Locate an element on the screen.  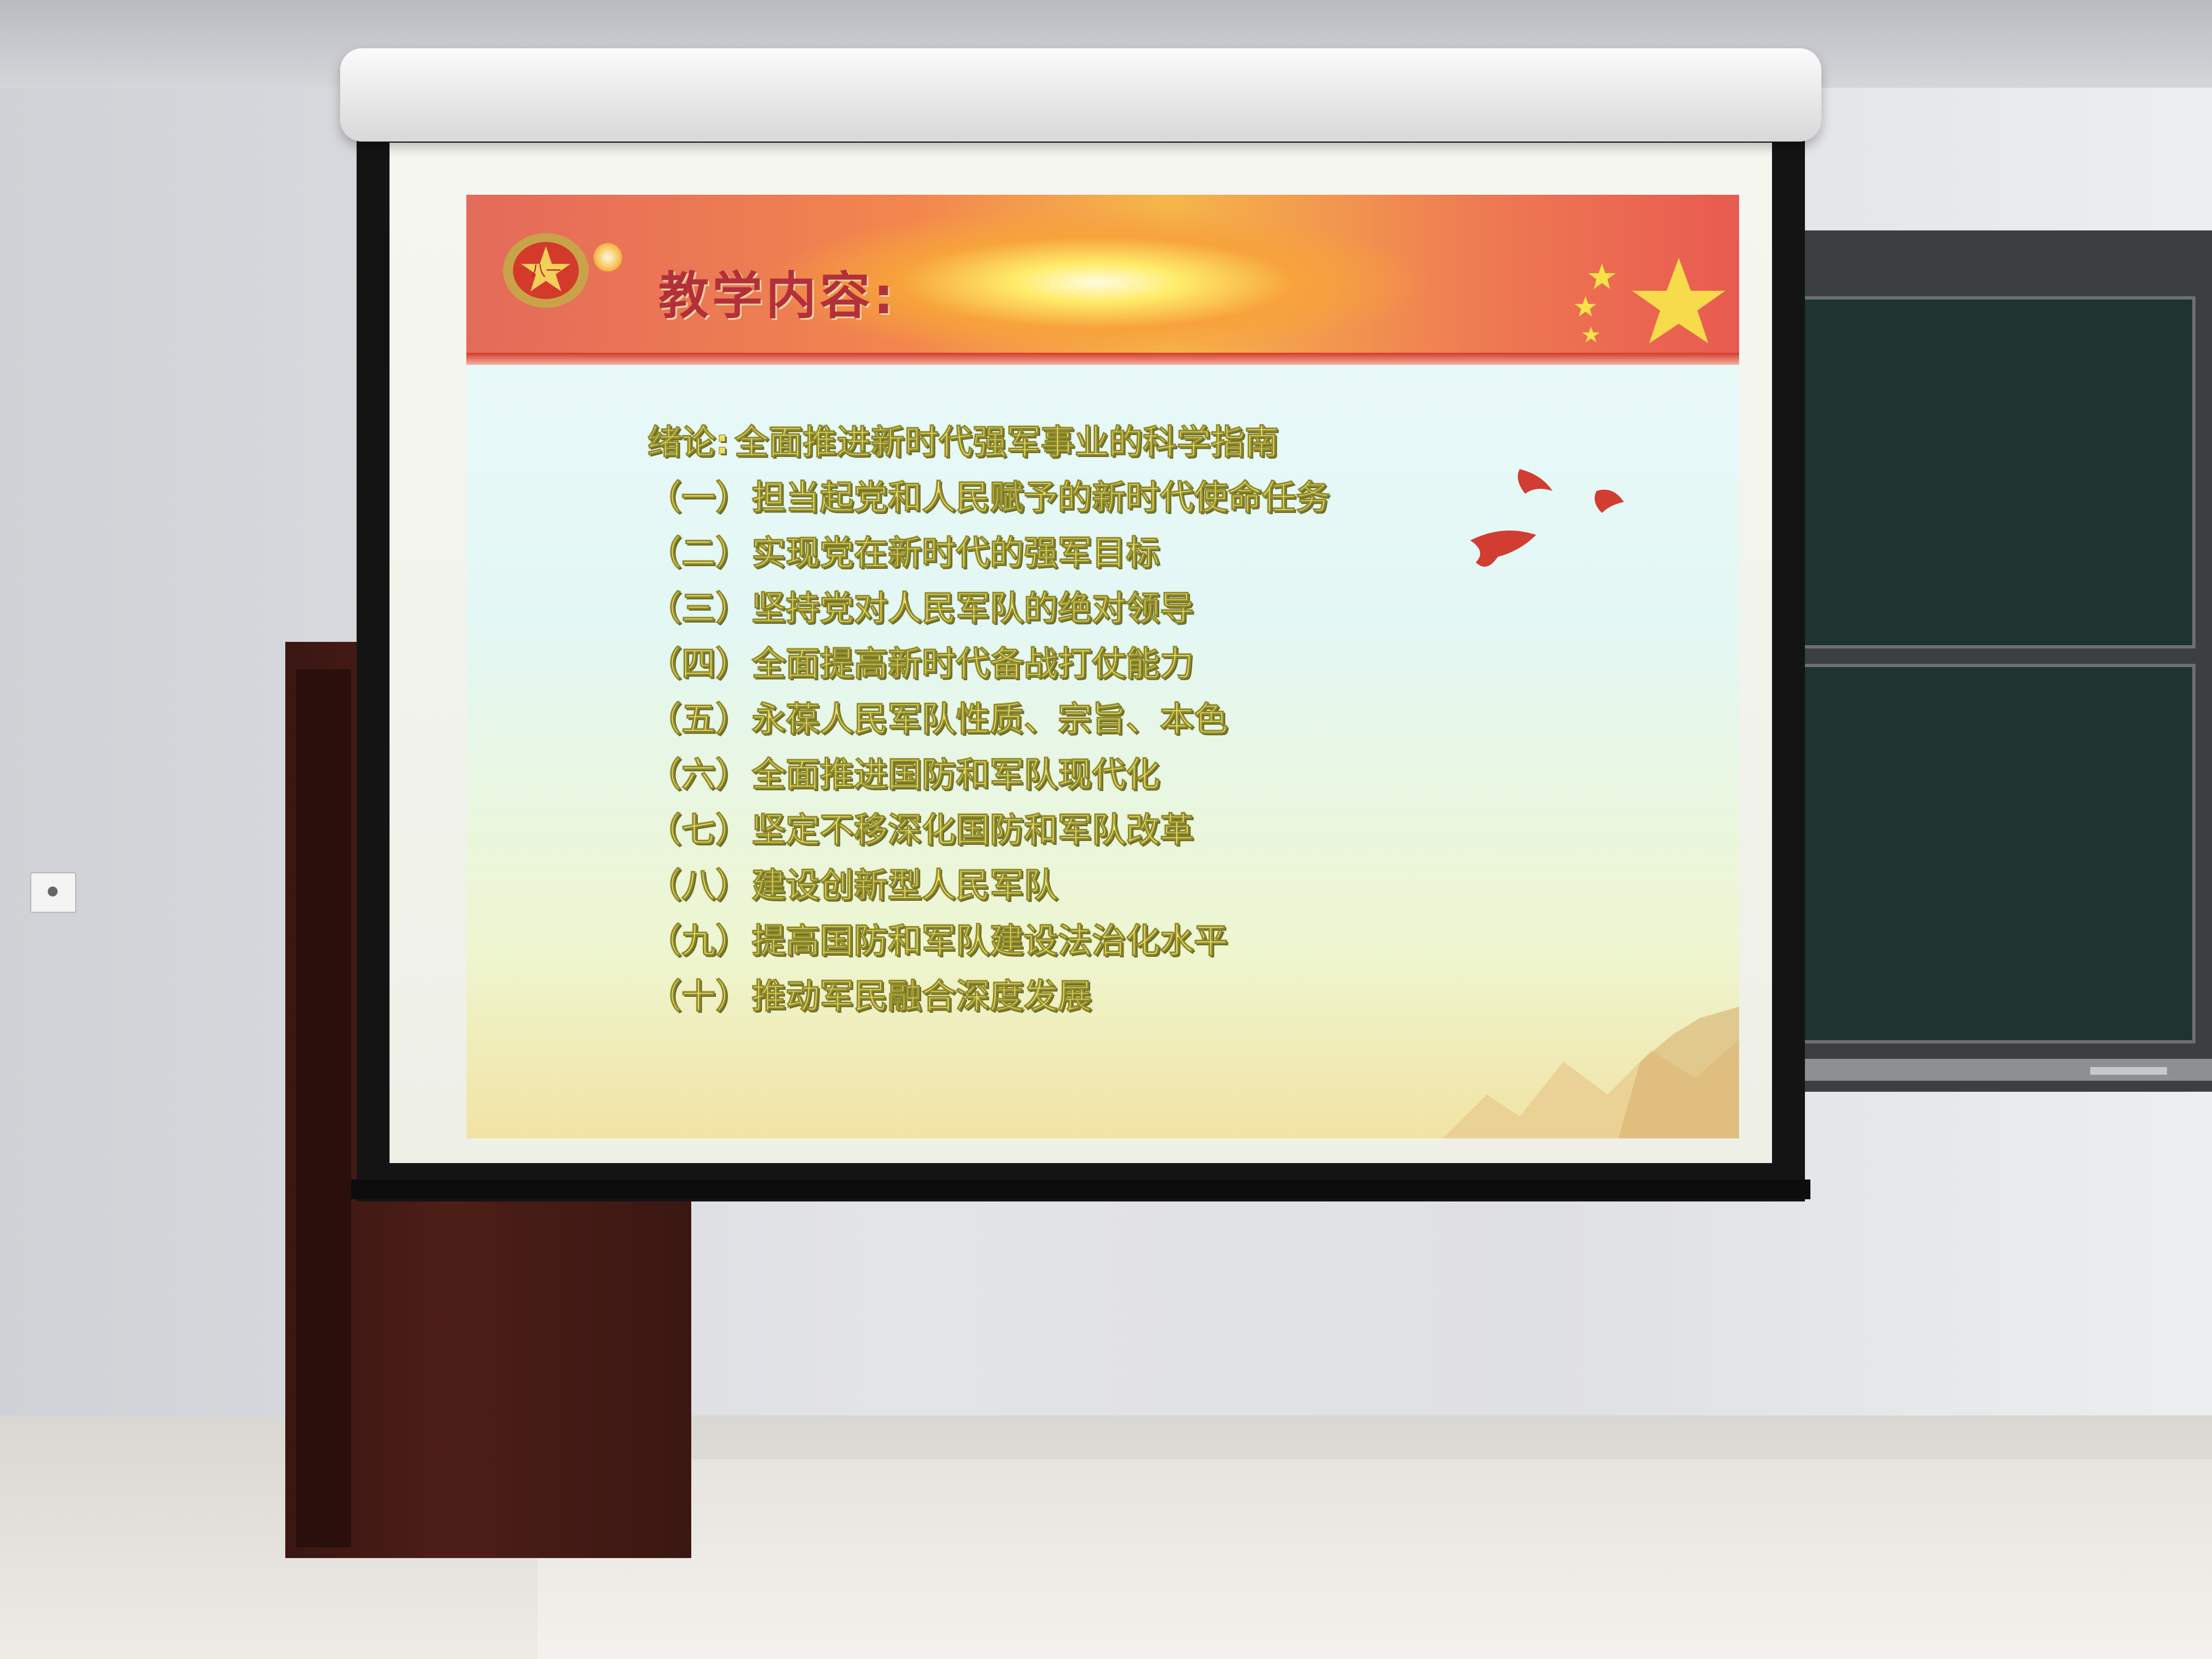
slide-title: 教学内容: is located at coordinates (778, 296).